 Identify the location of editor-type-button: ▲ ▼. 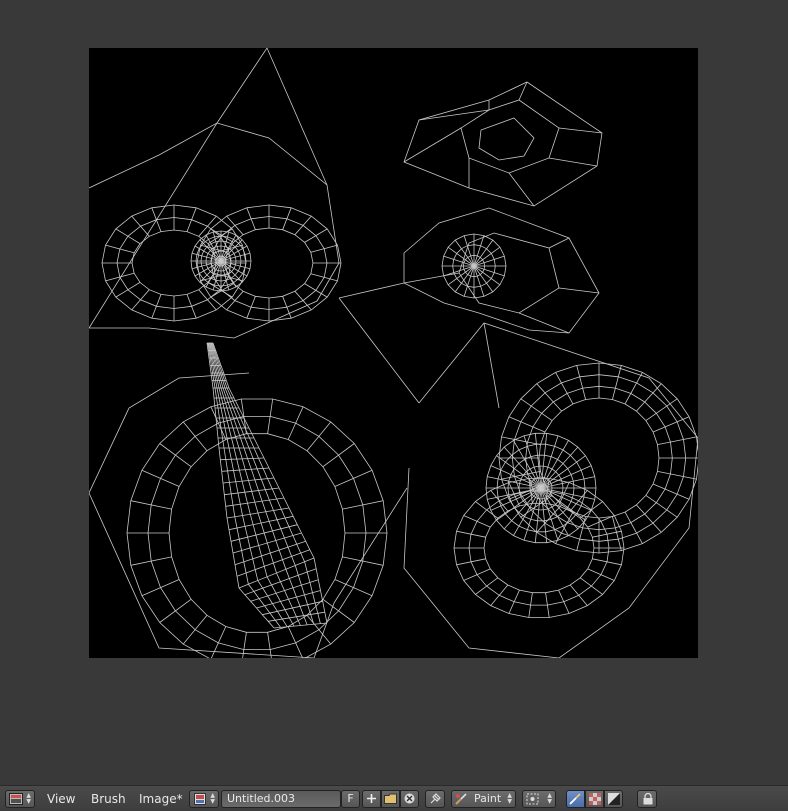
(20, 799).